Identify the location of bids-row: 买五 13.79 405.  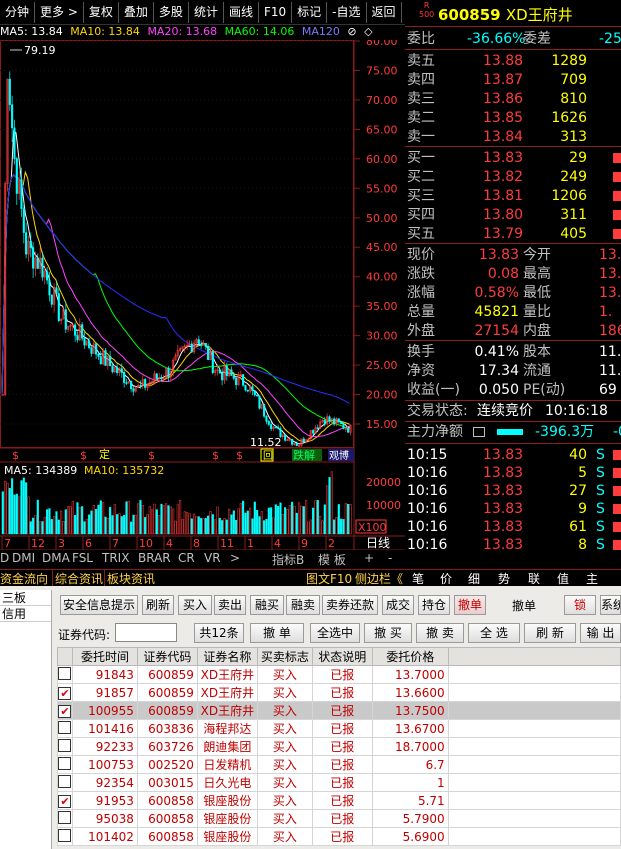
(513, 234).